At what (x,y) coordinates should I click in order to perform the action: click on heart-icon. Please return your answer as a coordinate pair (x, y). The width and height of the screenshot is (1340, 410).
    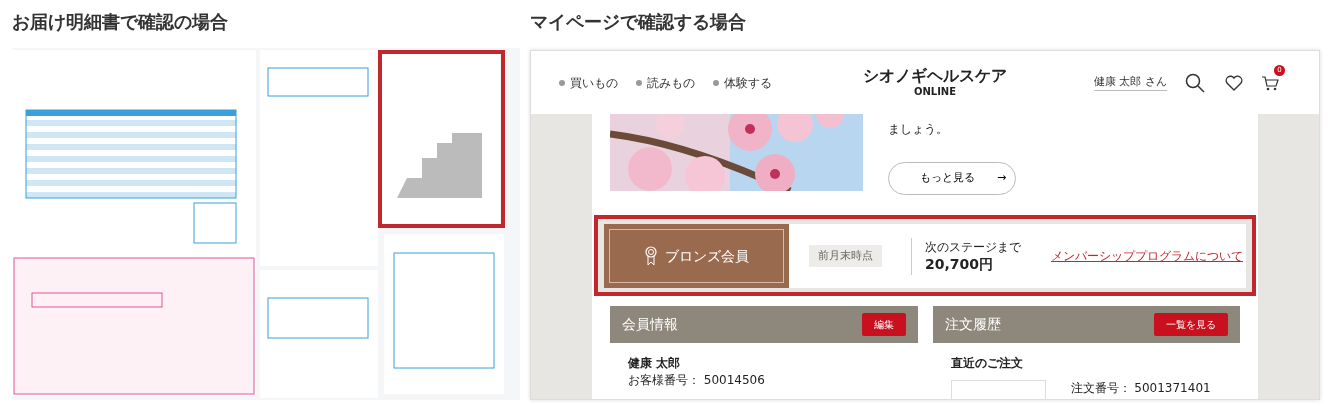
    Looking at the image, I should click on (1234, 82).